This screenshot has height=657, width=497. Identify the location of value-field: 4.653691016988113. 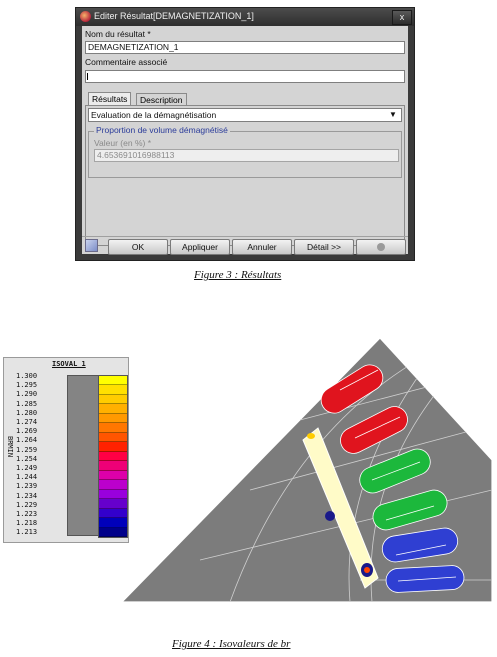
(246, 155).